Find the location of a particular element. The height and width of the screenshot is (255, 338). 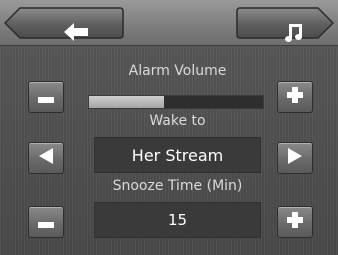

wake-source-next-button is located at coordinates (295, 158).